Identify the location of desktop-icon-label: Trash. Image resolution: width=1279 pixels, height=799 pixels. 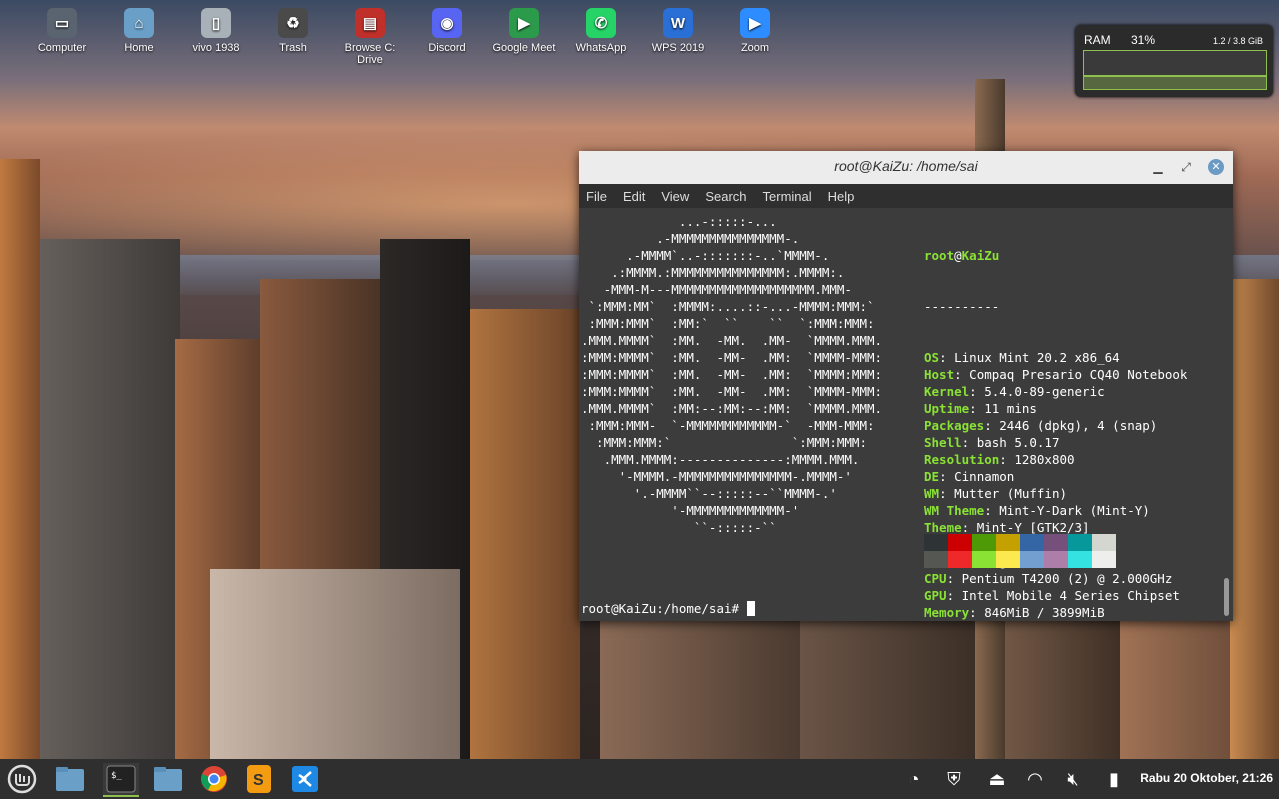
(293, 48).